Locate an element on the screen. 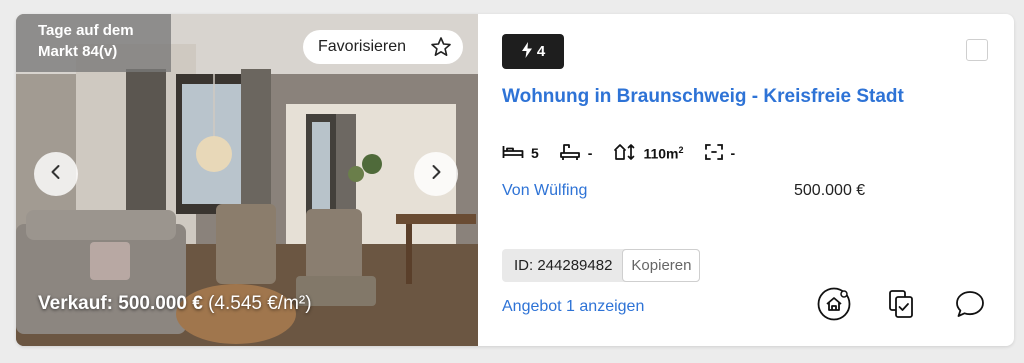  bolt-icon is located at coordinates (527, 51).